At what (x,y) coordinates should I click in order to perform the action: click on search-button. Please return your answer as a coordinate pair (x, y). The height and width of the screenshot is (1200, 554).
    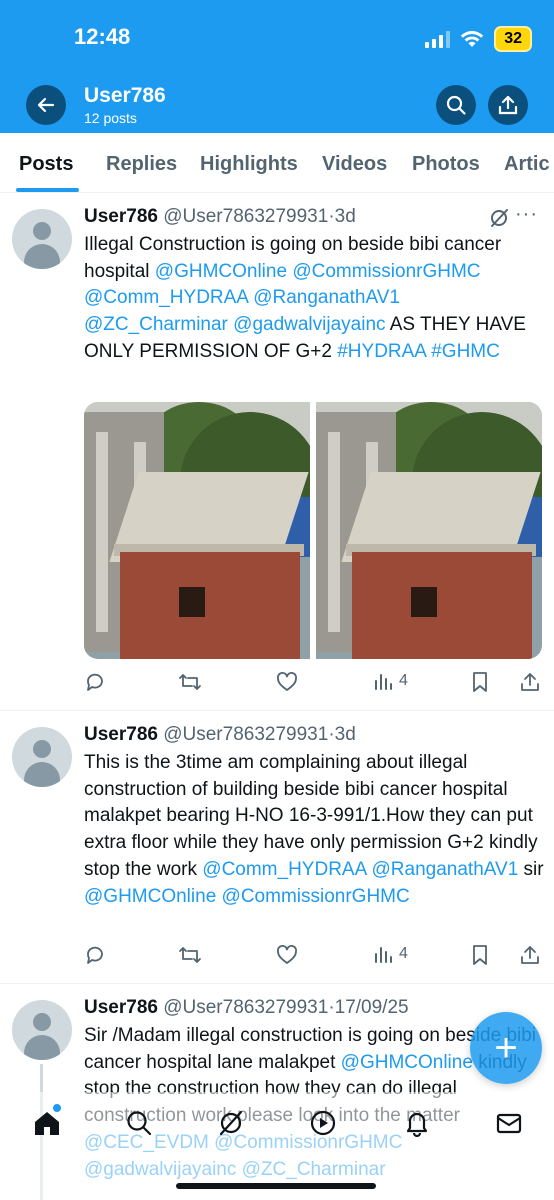
    Looking at the image, I should click on (456, 105).